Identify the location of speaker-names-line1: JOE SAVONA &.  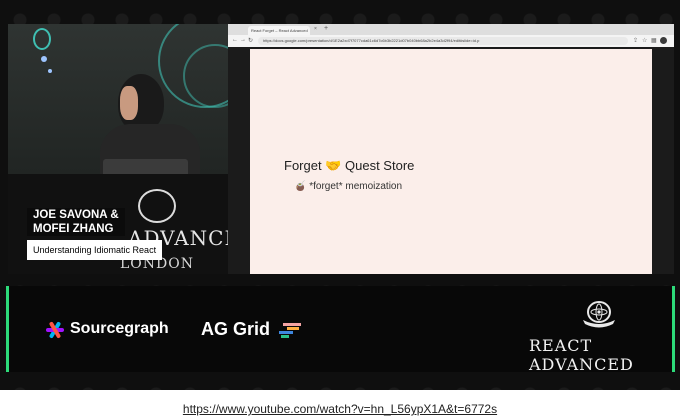
(76, 215).